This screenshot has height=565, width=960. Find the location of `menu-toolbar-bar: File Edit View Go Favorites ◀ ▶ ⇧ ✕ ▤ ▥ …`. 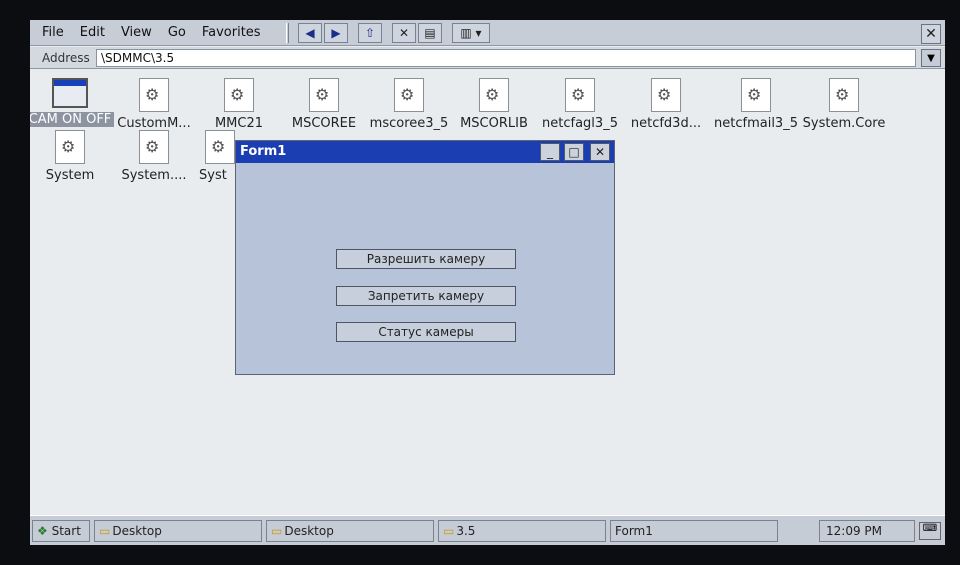

menu-toolbar-bar: File Edit View Go Favorites ◀ ▶ ⇧ ✕ ▤ ▥ … is located at coordinates (487, 33).